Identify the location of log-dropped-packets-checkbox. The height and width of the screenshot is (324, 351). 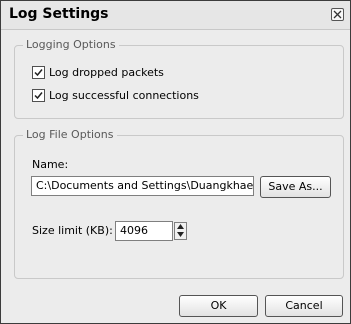
(38, 72).